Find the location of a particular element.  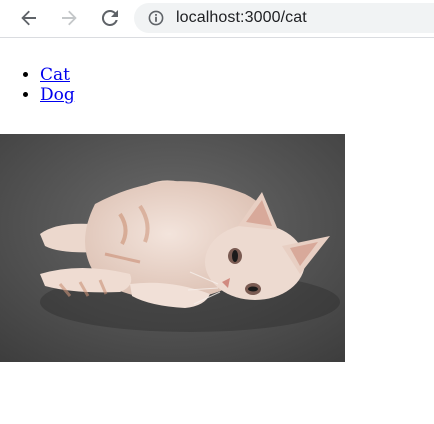

arrow-left-icon is located at coordinates (28, 18).